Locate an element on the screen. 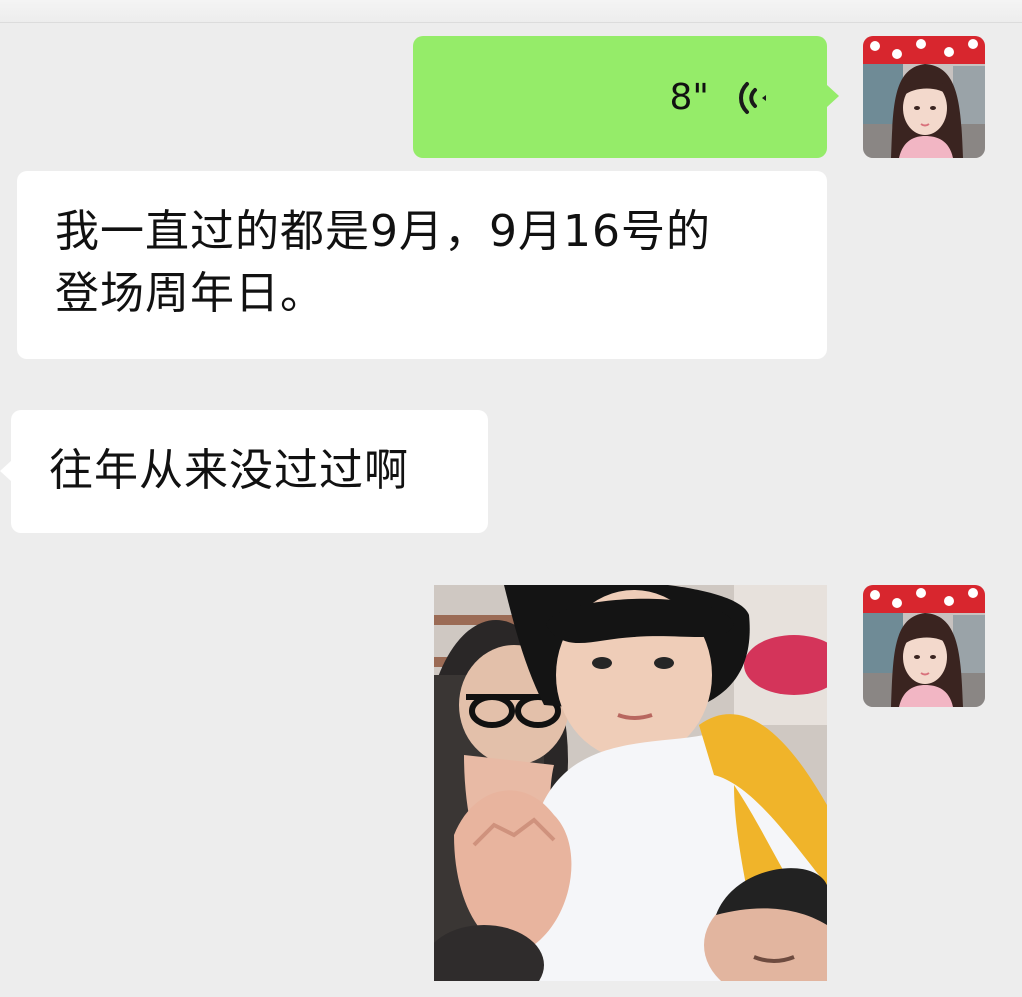 This screenshot has width=1022, height=997. top-edge is located at coordinates (511, 11).